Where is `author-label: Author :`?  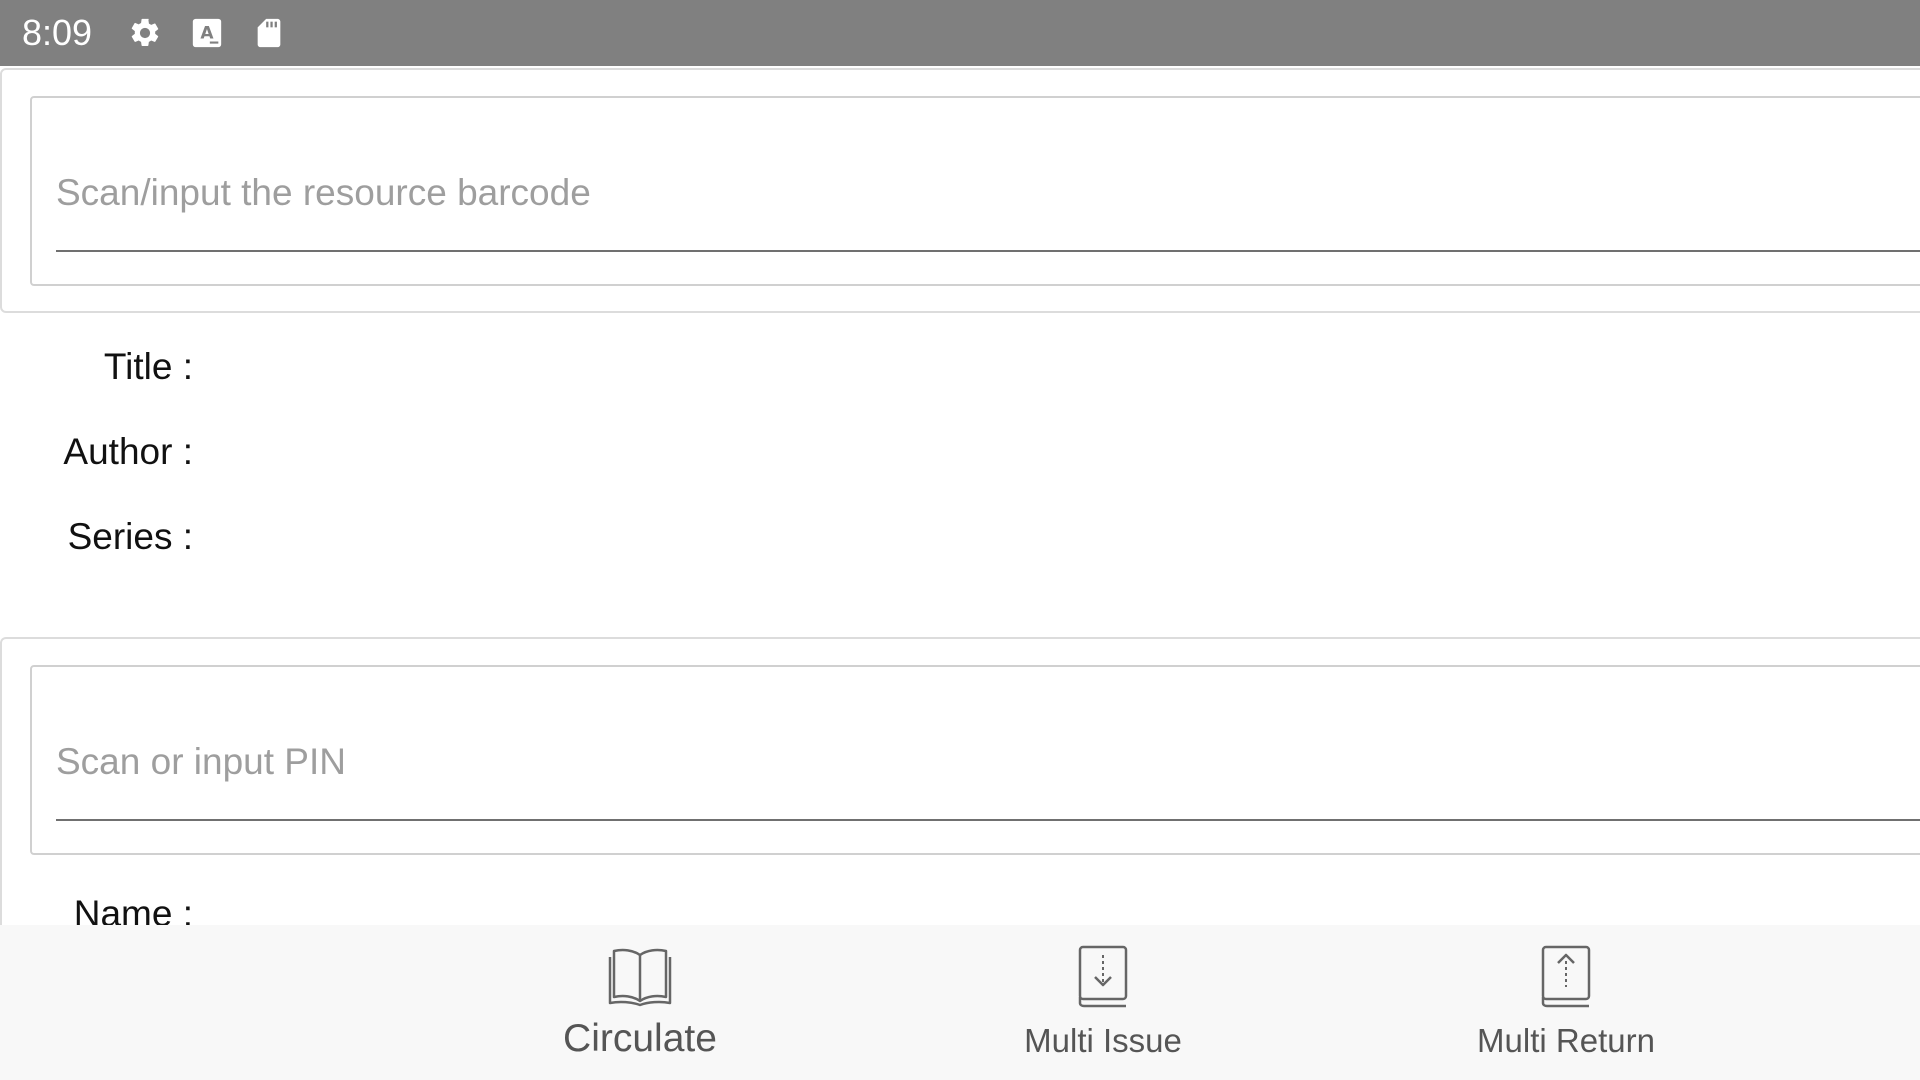
author-label: Author : is located at coordinates (128, 451).